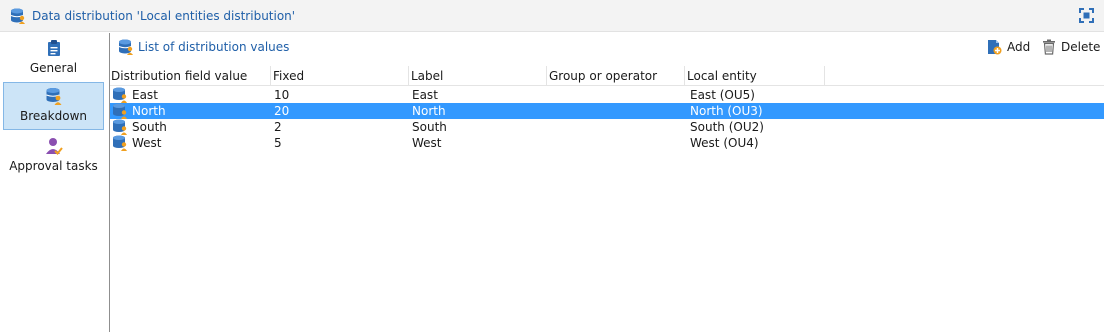  What do you see at coordinates (288, 76) in the screenshot?
I see `column-header-fixed: Fixed` at bounding box center [288, 76].